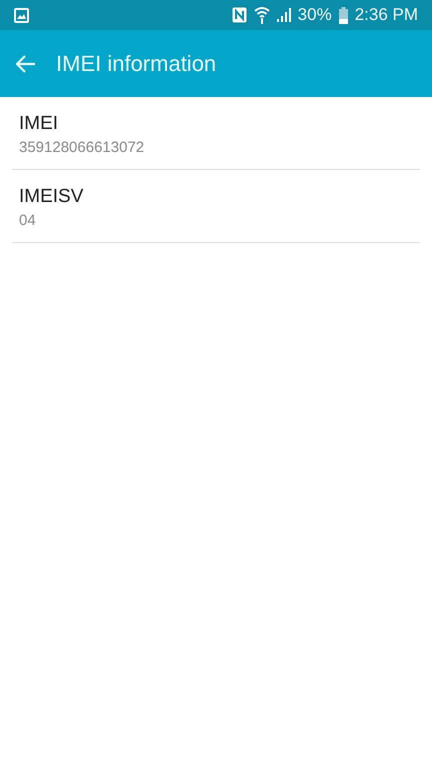 The image size is (432, 768). What do you see at coordinates (28, 220) in the screenshot?
I see `item-value: 04` at bounding box center [28, 220].